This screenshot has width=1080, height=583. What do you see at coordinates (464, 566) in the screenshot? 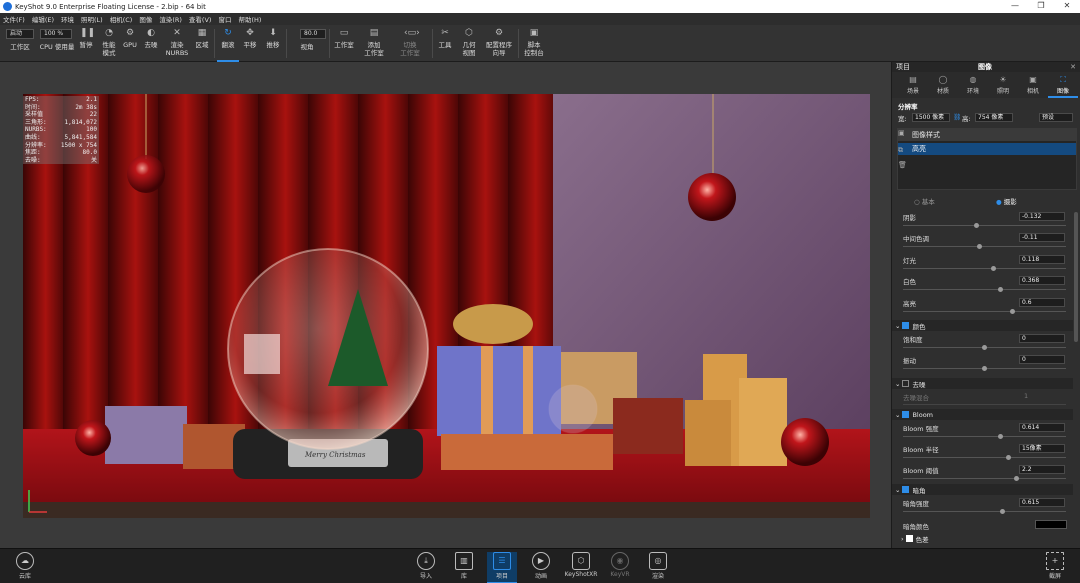
I see `library-button: ▥ 库` at bounding box center [464, 566].